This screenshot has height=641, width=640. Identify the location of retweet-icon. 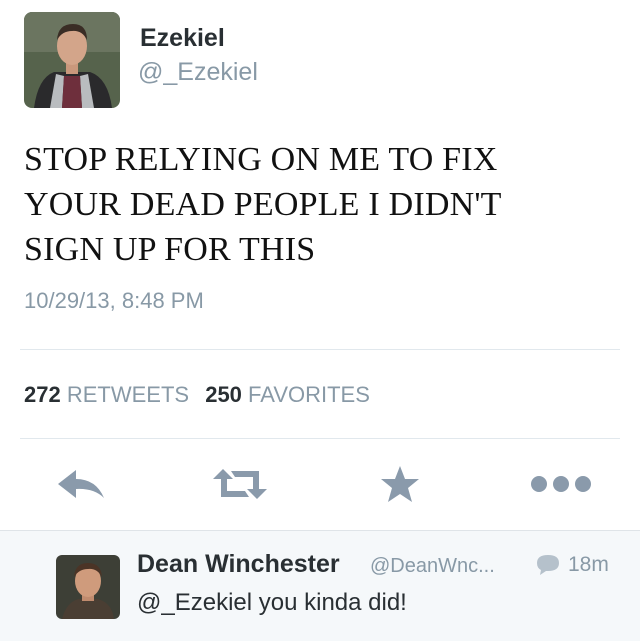
(240, 484).